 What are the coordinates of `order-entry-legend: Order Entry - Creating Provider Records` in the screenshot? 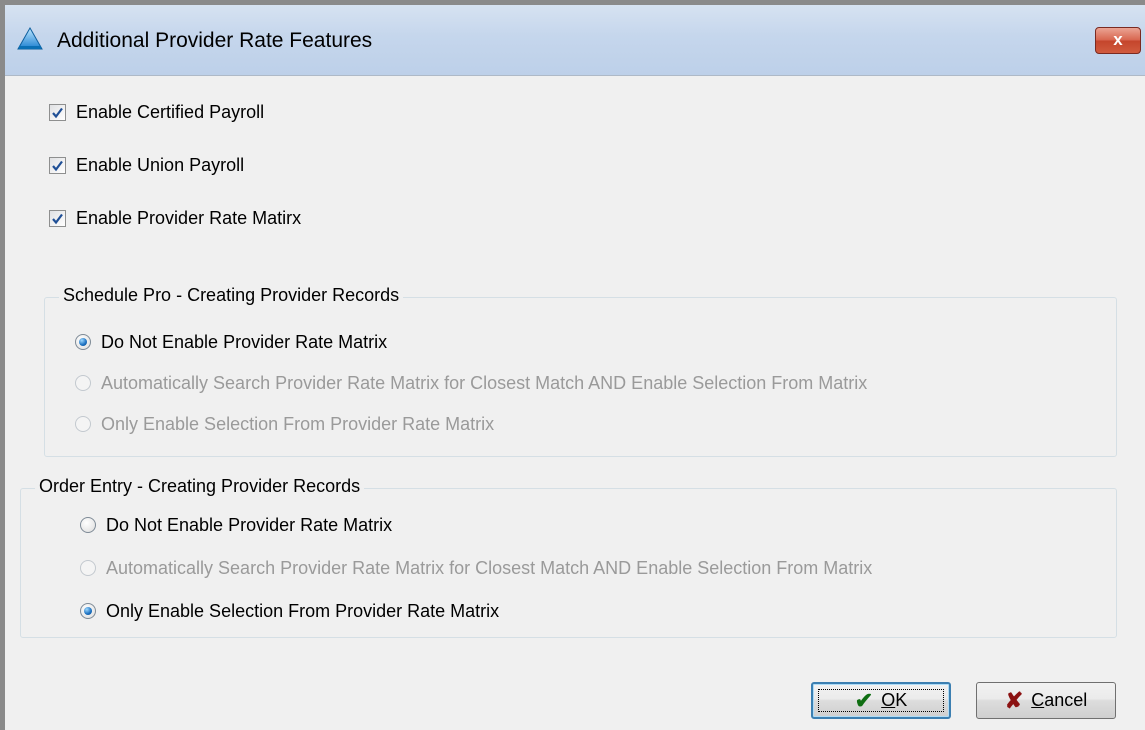 It's located at (200, 486).